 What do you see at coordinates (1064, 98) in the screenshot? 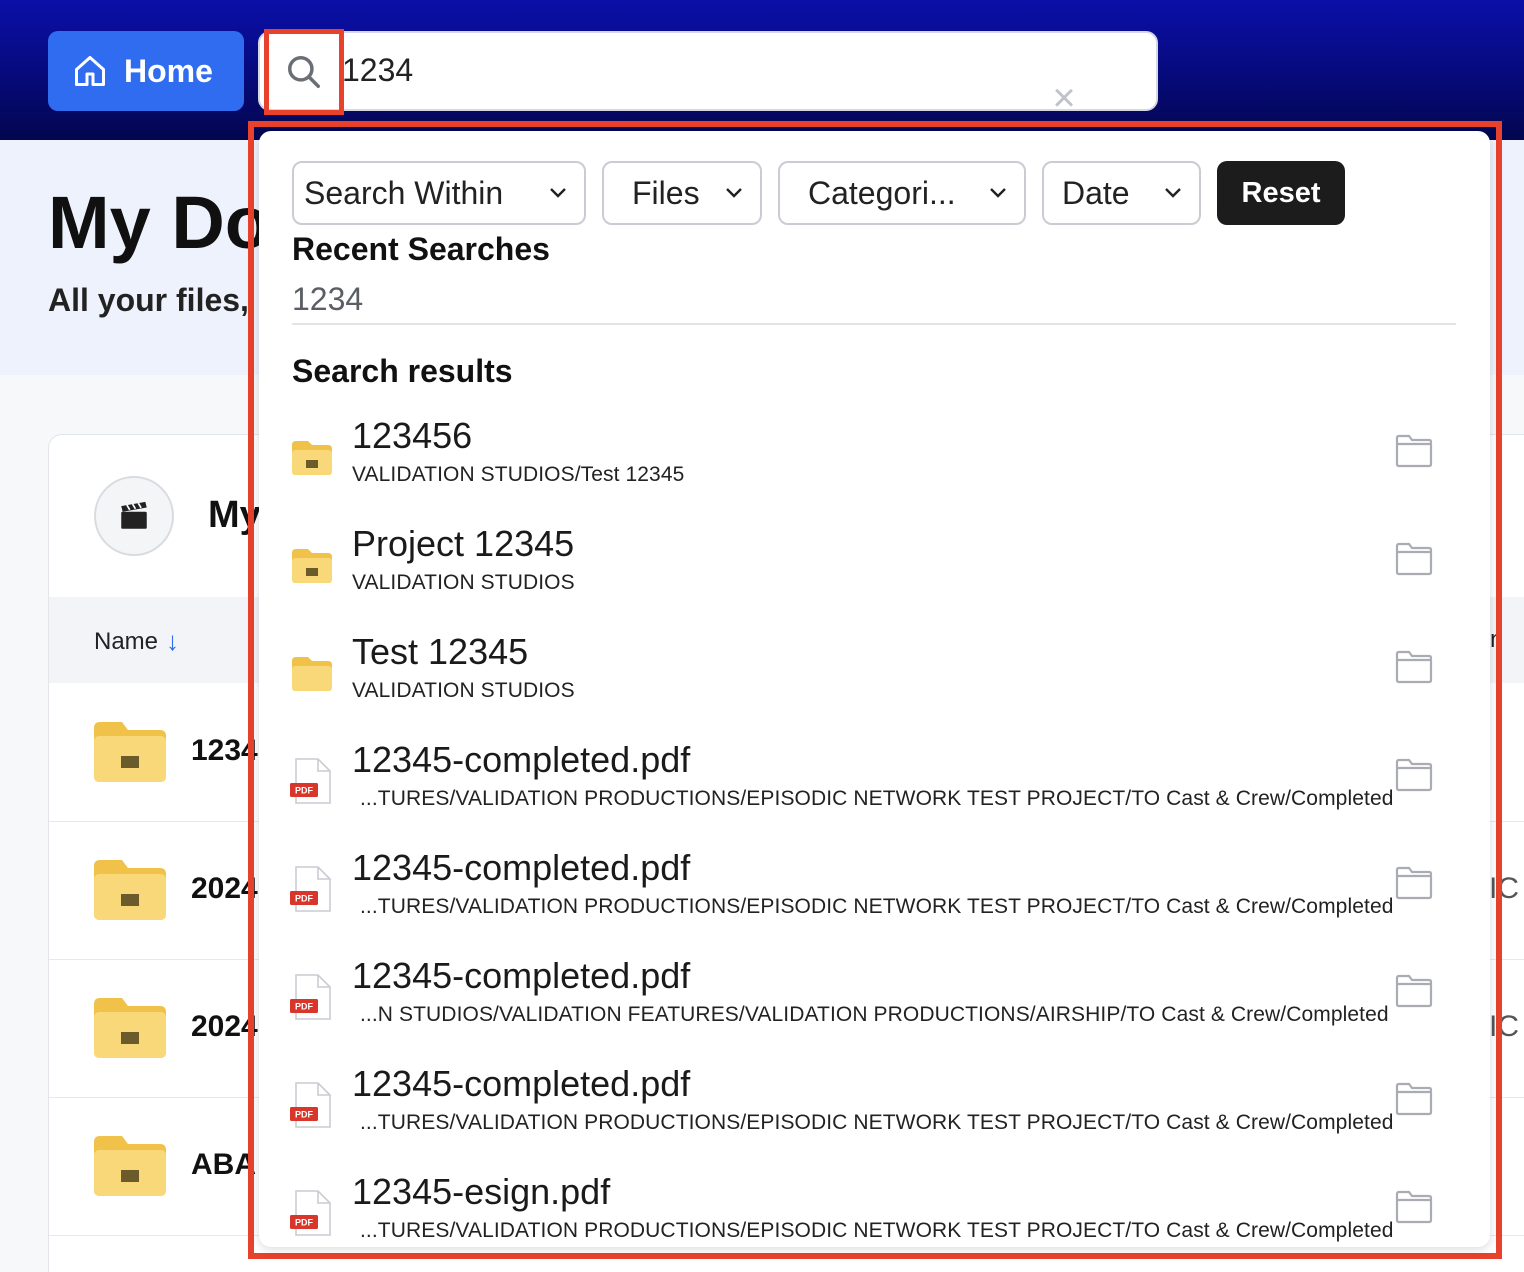
I see `clear-search-icon: ×` at bounding box center [1064, 98].